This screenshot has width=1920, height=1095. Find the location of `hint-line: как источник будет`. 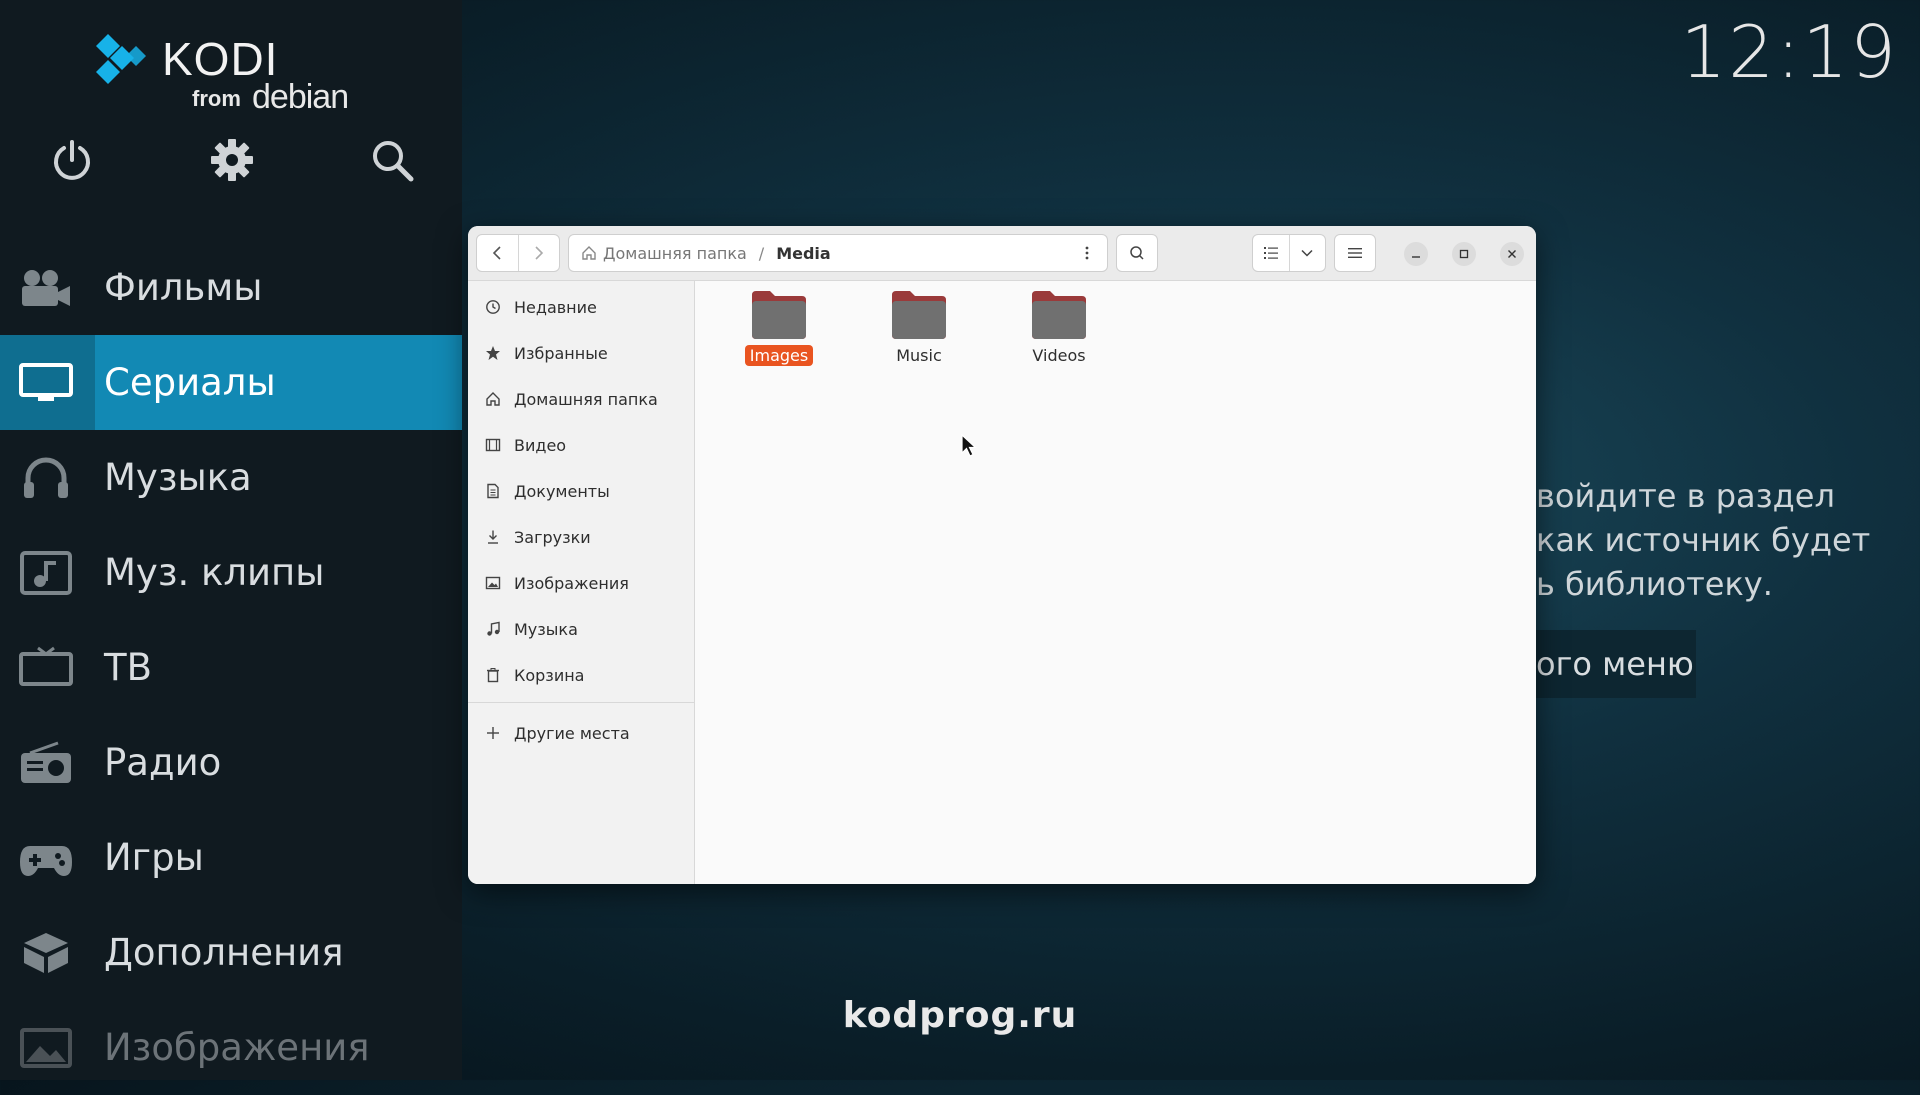

hint-line: как источник будет is located at coordinates (1703, 540).